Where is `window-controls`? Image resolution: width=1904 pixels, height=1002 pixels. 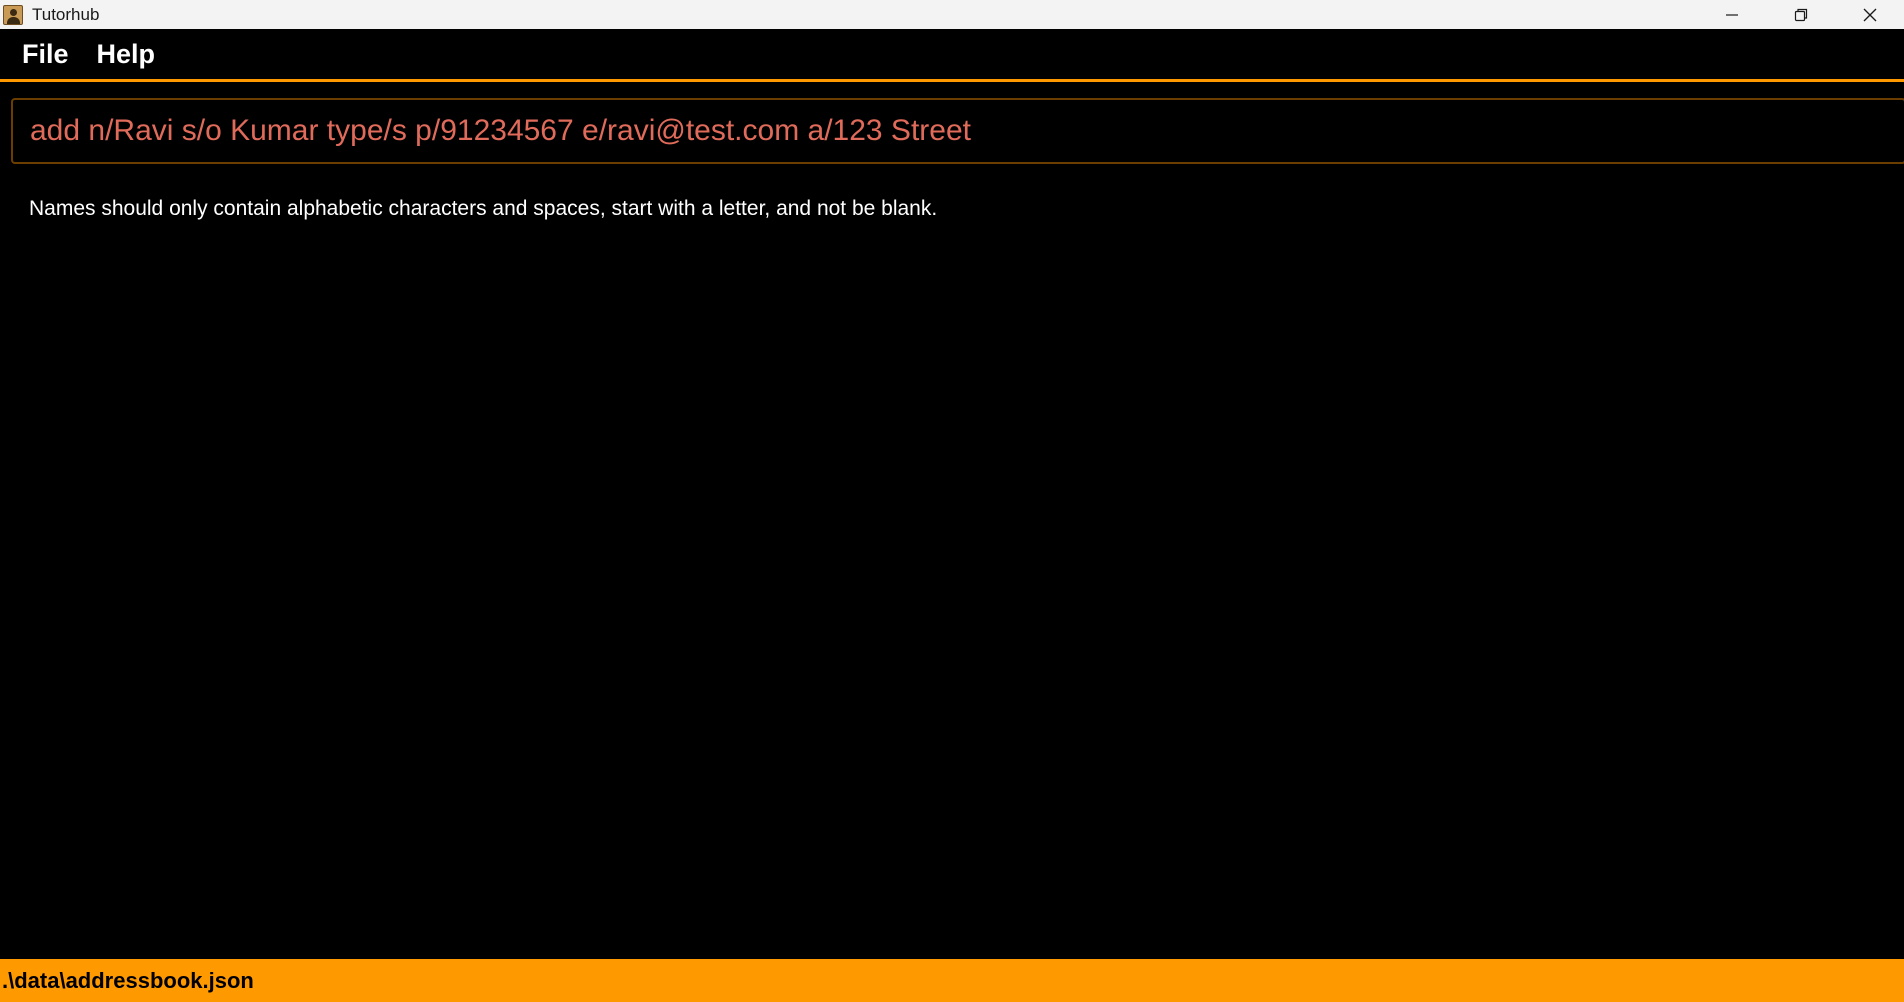
window-controls is located at coordinates (1800, 14).